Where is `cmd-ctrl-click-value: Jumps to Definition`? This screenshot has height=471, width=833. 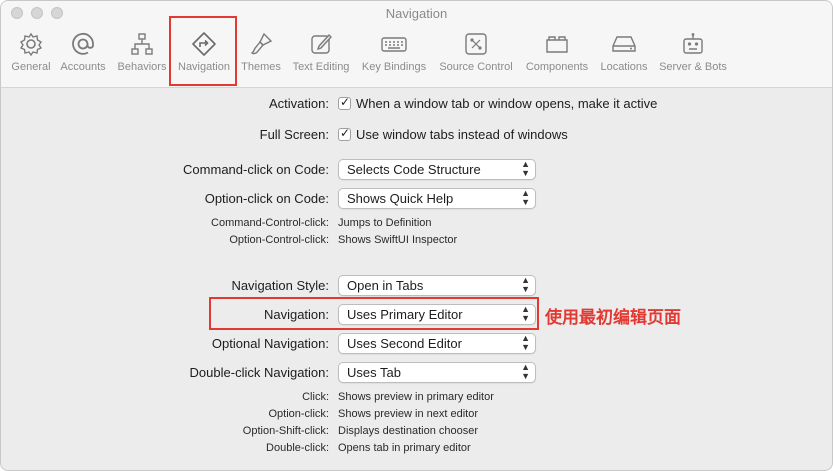 cmd-ctrl-click-value: Jumps to Definition is located at coordinates (385, 223).